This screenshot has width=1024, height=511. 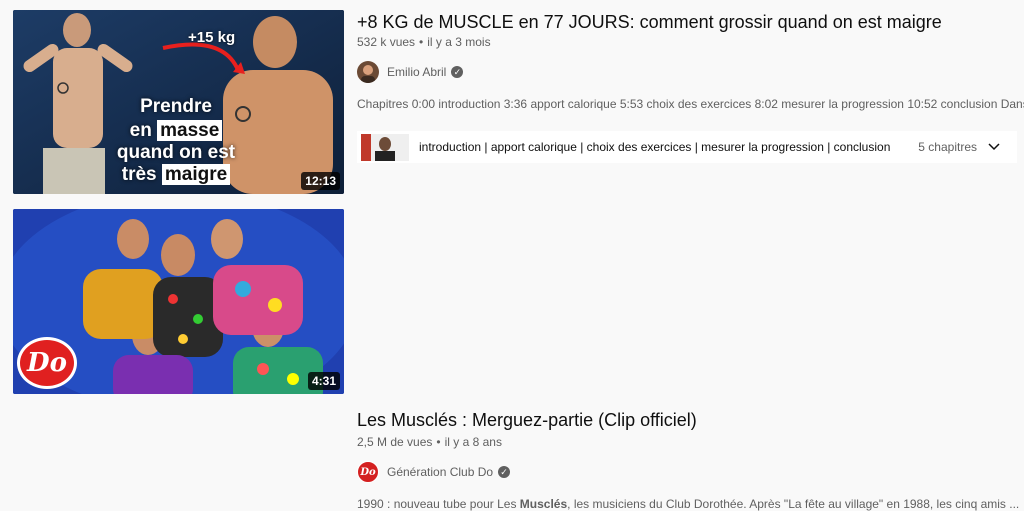 I want to click on thumbnail-text-line: très maigre, so click(x=176, y=175).